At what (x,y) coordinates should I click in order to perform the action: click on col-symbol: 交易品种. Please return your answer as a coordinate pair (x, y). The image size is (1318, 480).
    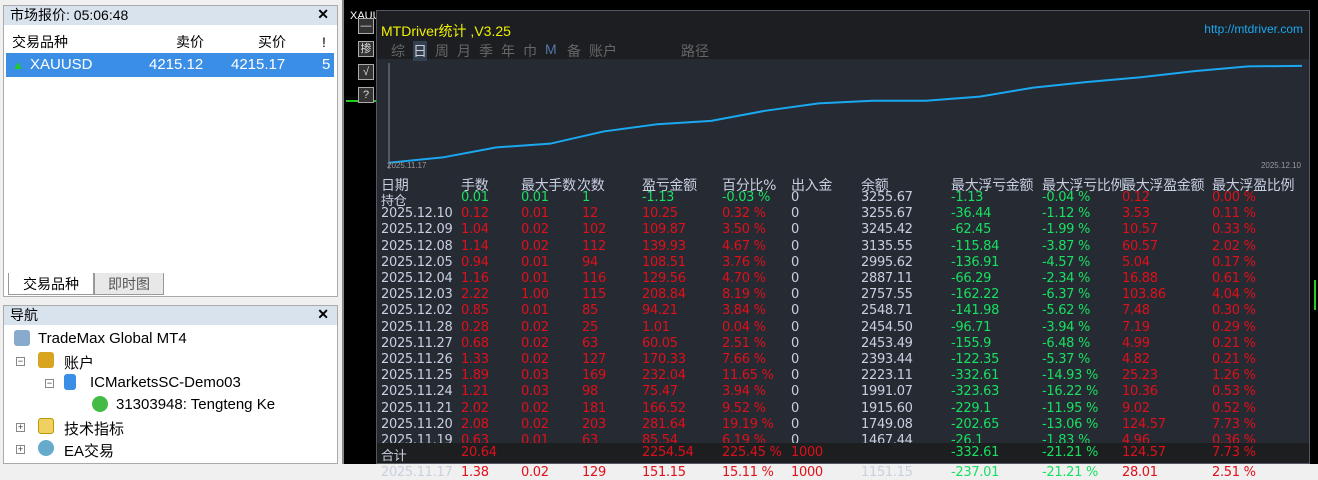
    Looking at the image, I should click on (40, 42).